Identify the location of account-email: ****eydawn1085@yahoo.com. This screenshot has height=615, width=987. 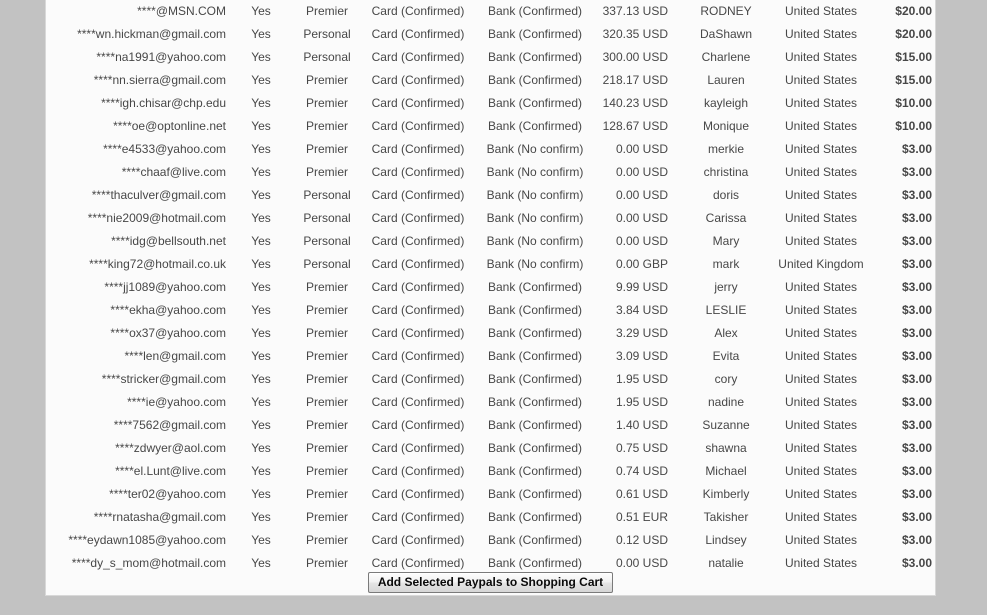
(147, 540).